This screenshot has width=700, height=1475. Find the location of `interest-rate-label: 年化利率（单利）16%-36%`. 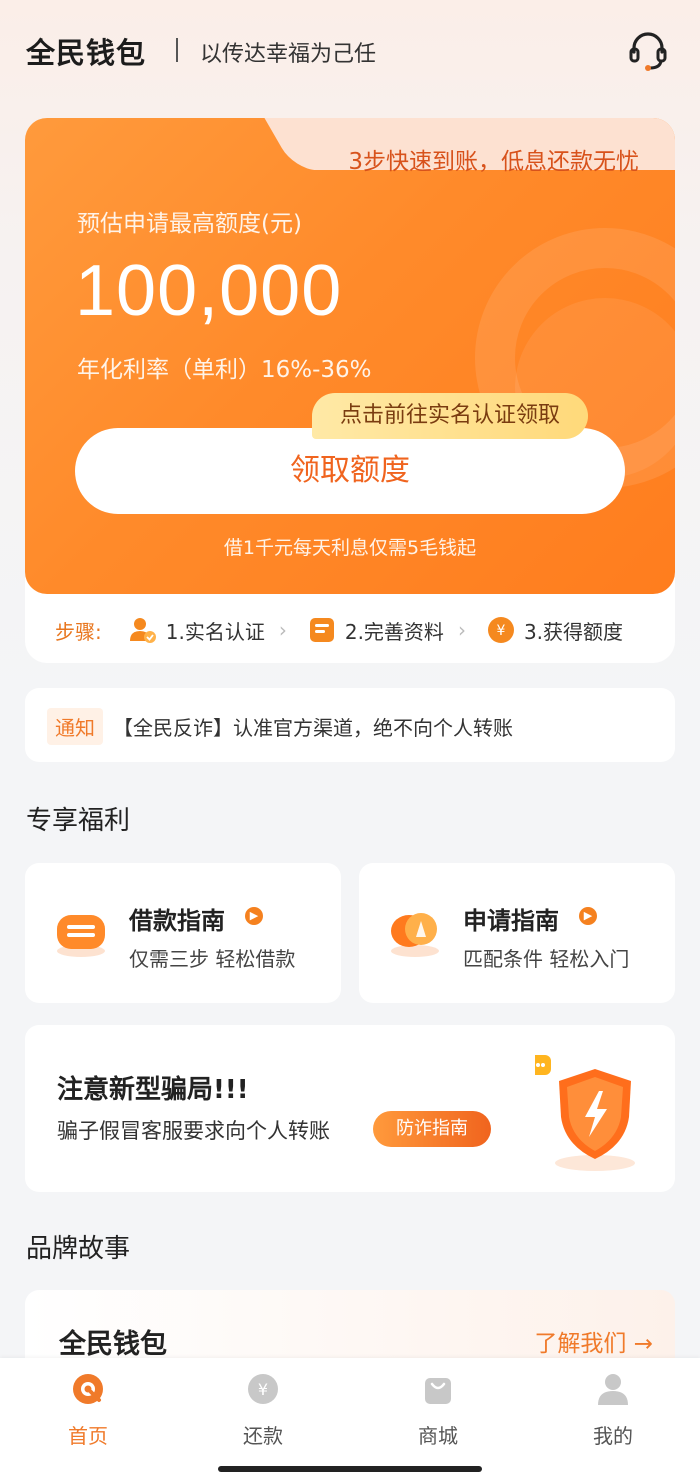

interest-rate-label: 年化利率（单利）16%-36% is located at coordinates (224, 370).